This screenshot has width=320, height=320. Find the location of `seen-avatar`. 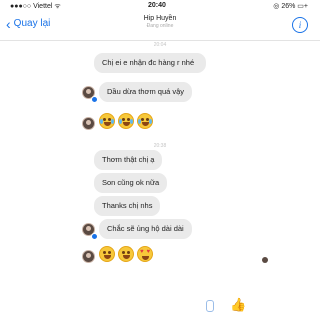

seen-avatar is located at coordinates (265, 260).